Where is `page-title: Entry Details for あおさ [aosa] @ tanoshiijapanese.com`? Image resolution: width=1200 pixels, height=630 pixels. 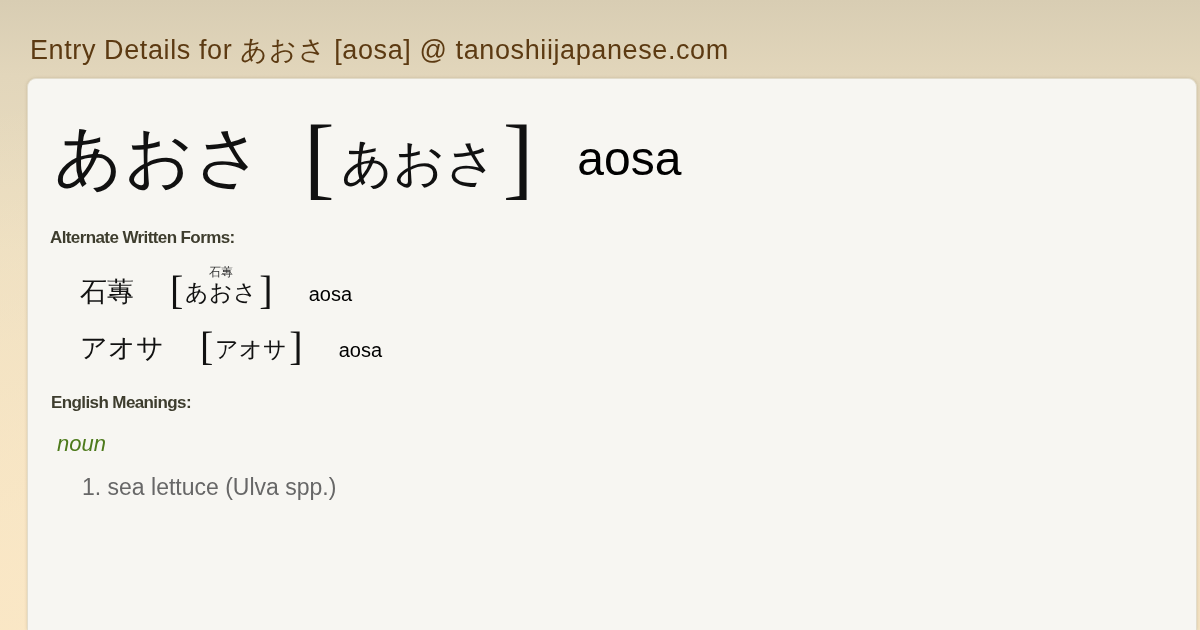
page-title: Entry Details for あおさ [aosa] @ tanoshiijapanese.com is located at coordinates (379, 50).